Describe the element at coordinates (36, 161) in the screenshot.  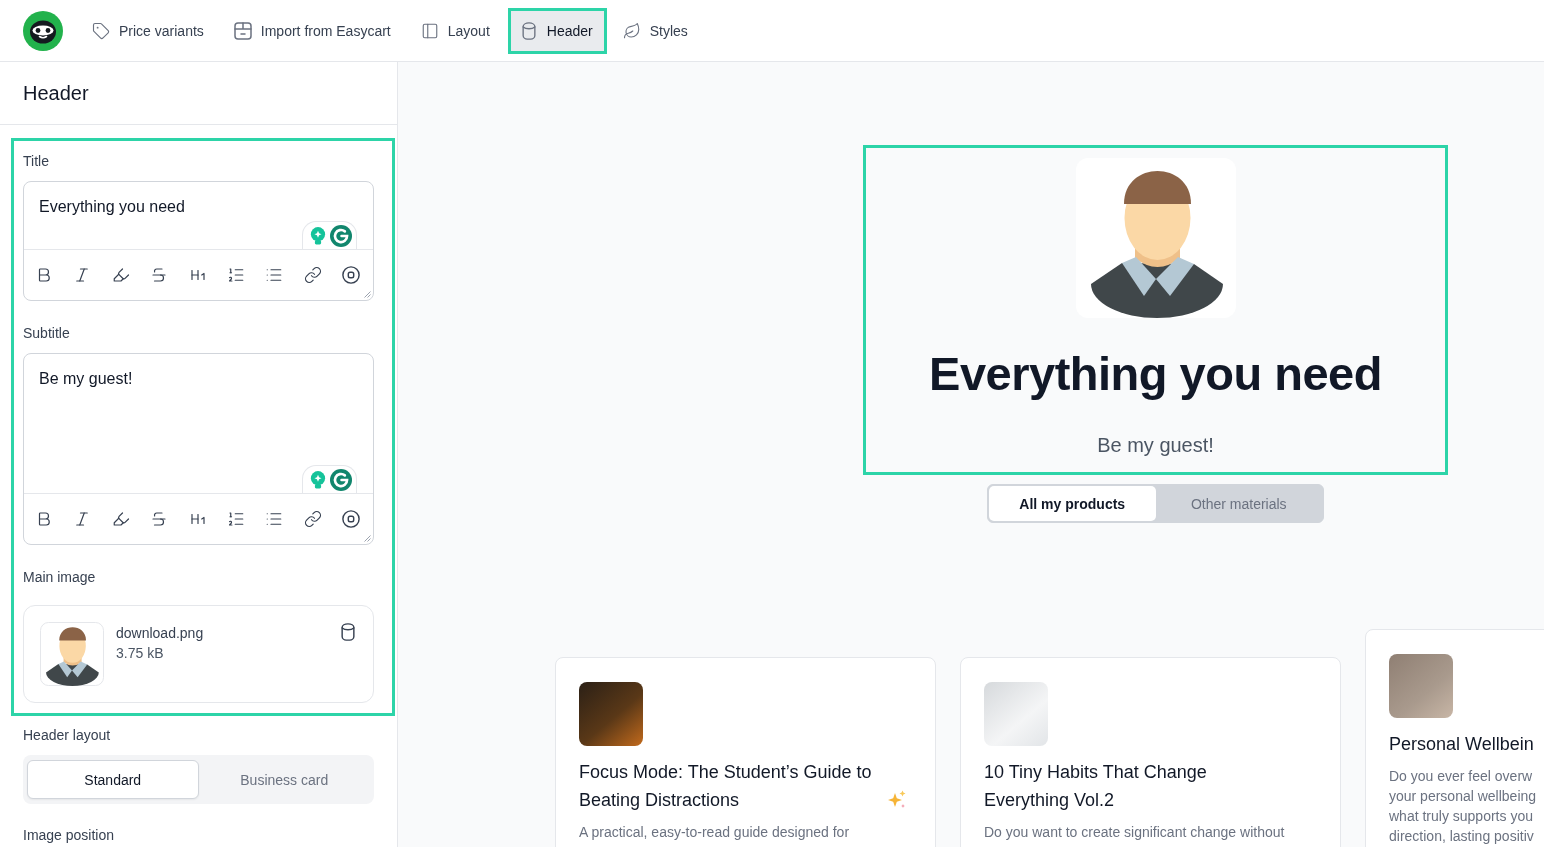
I see `field-label: Title` at that location.